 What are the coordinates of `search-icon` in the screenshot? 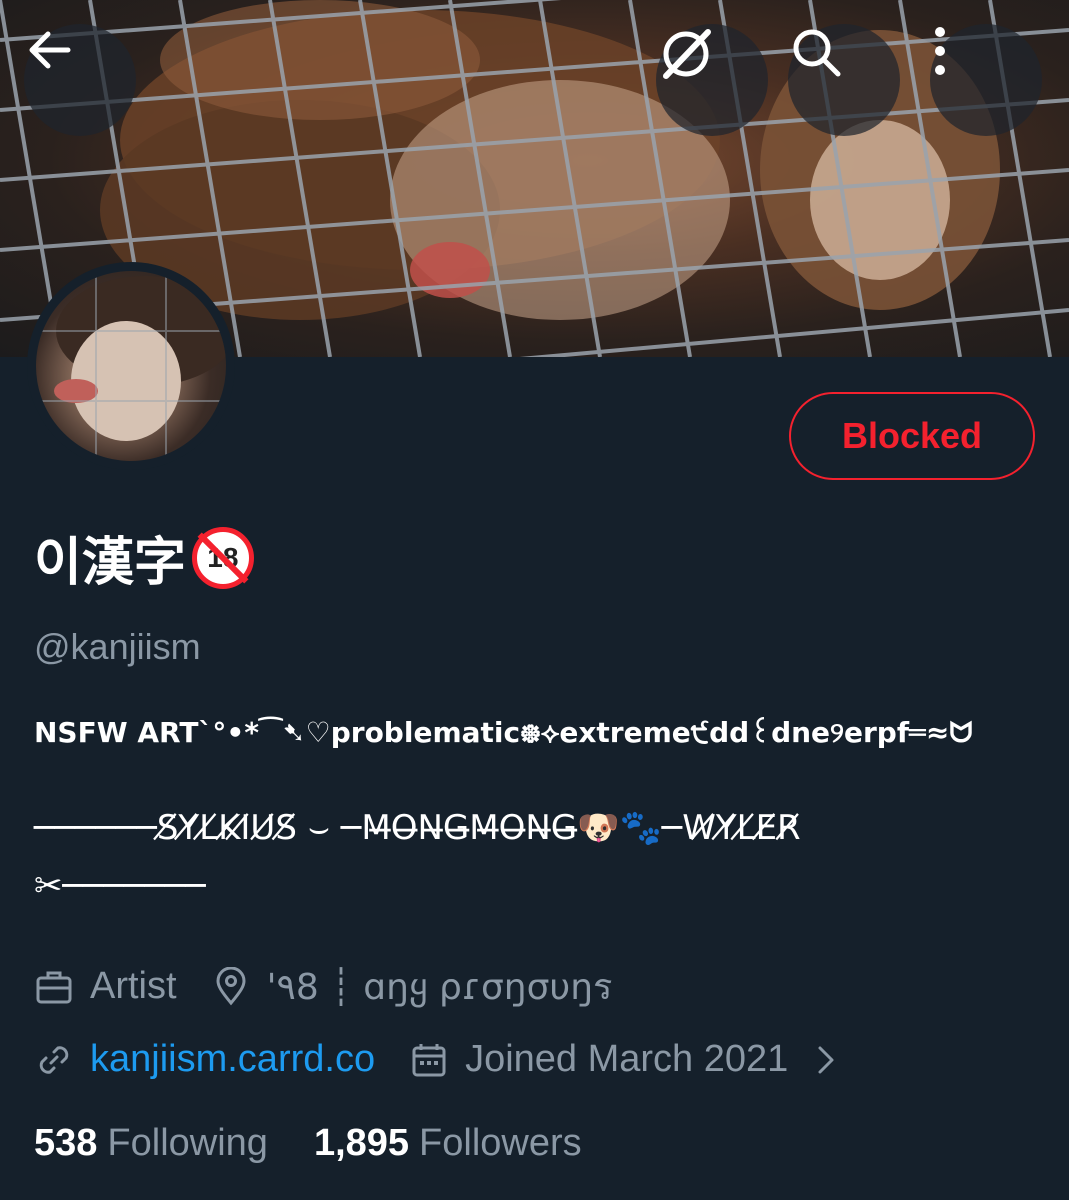 It's located at (817, 53).